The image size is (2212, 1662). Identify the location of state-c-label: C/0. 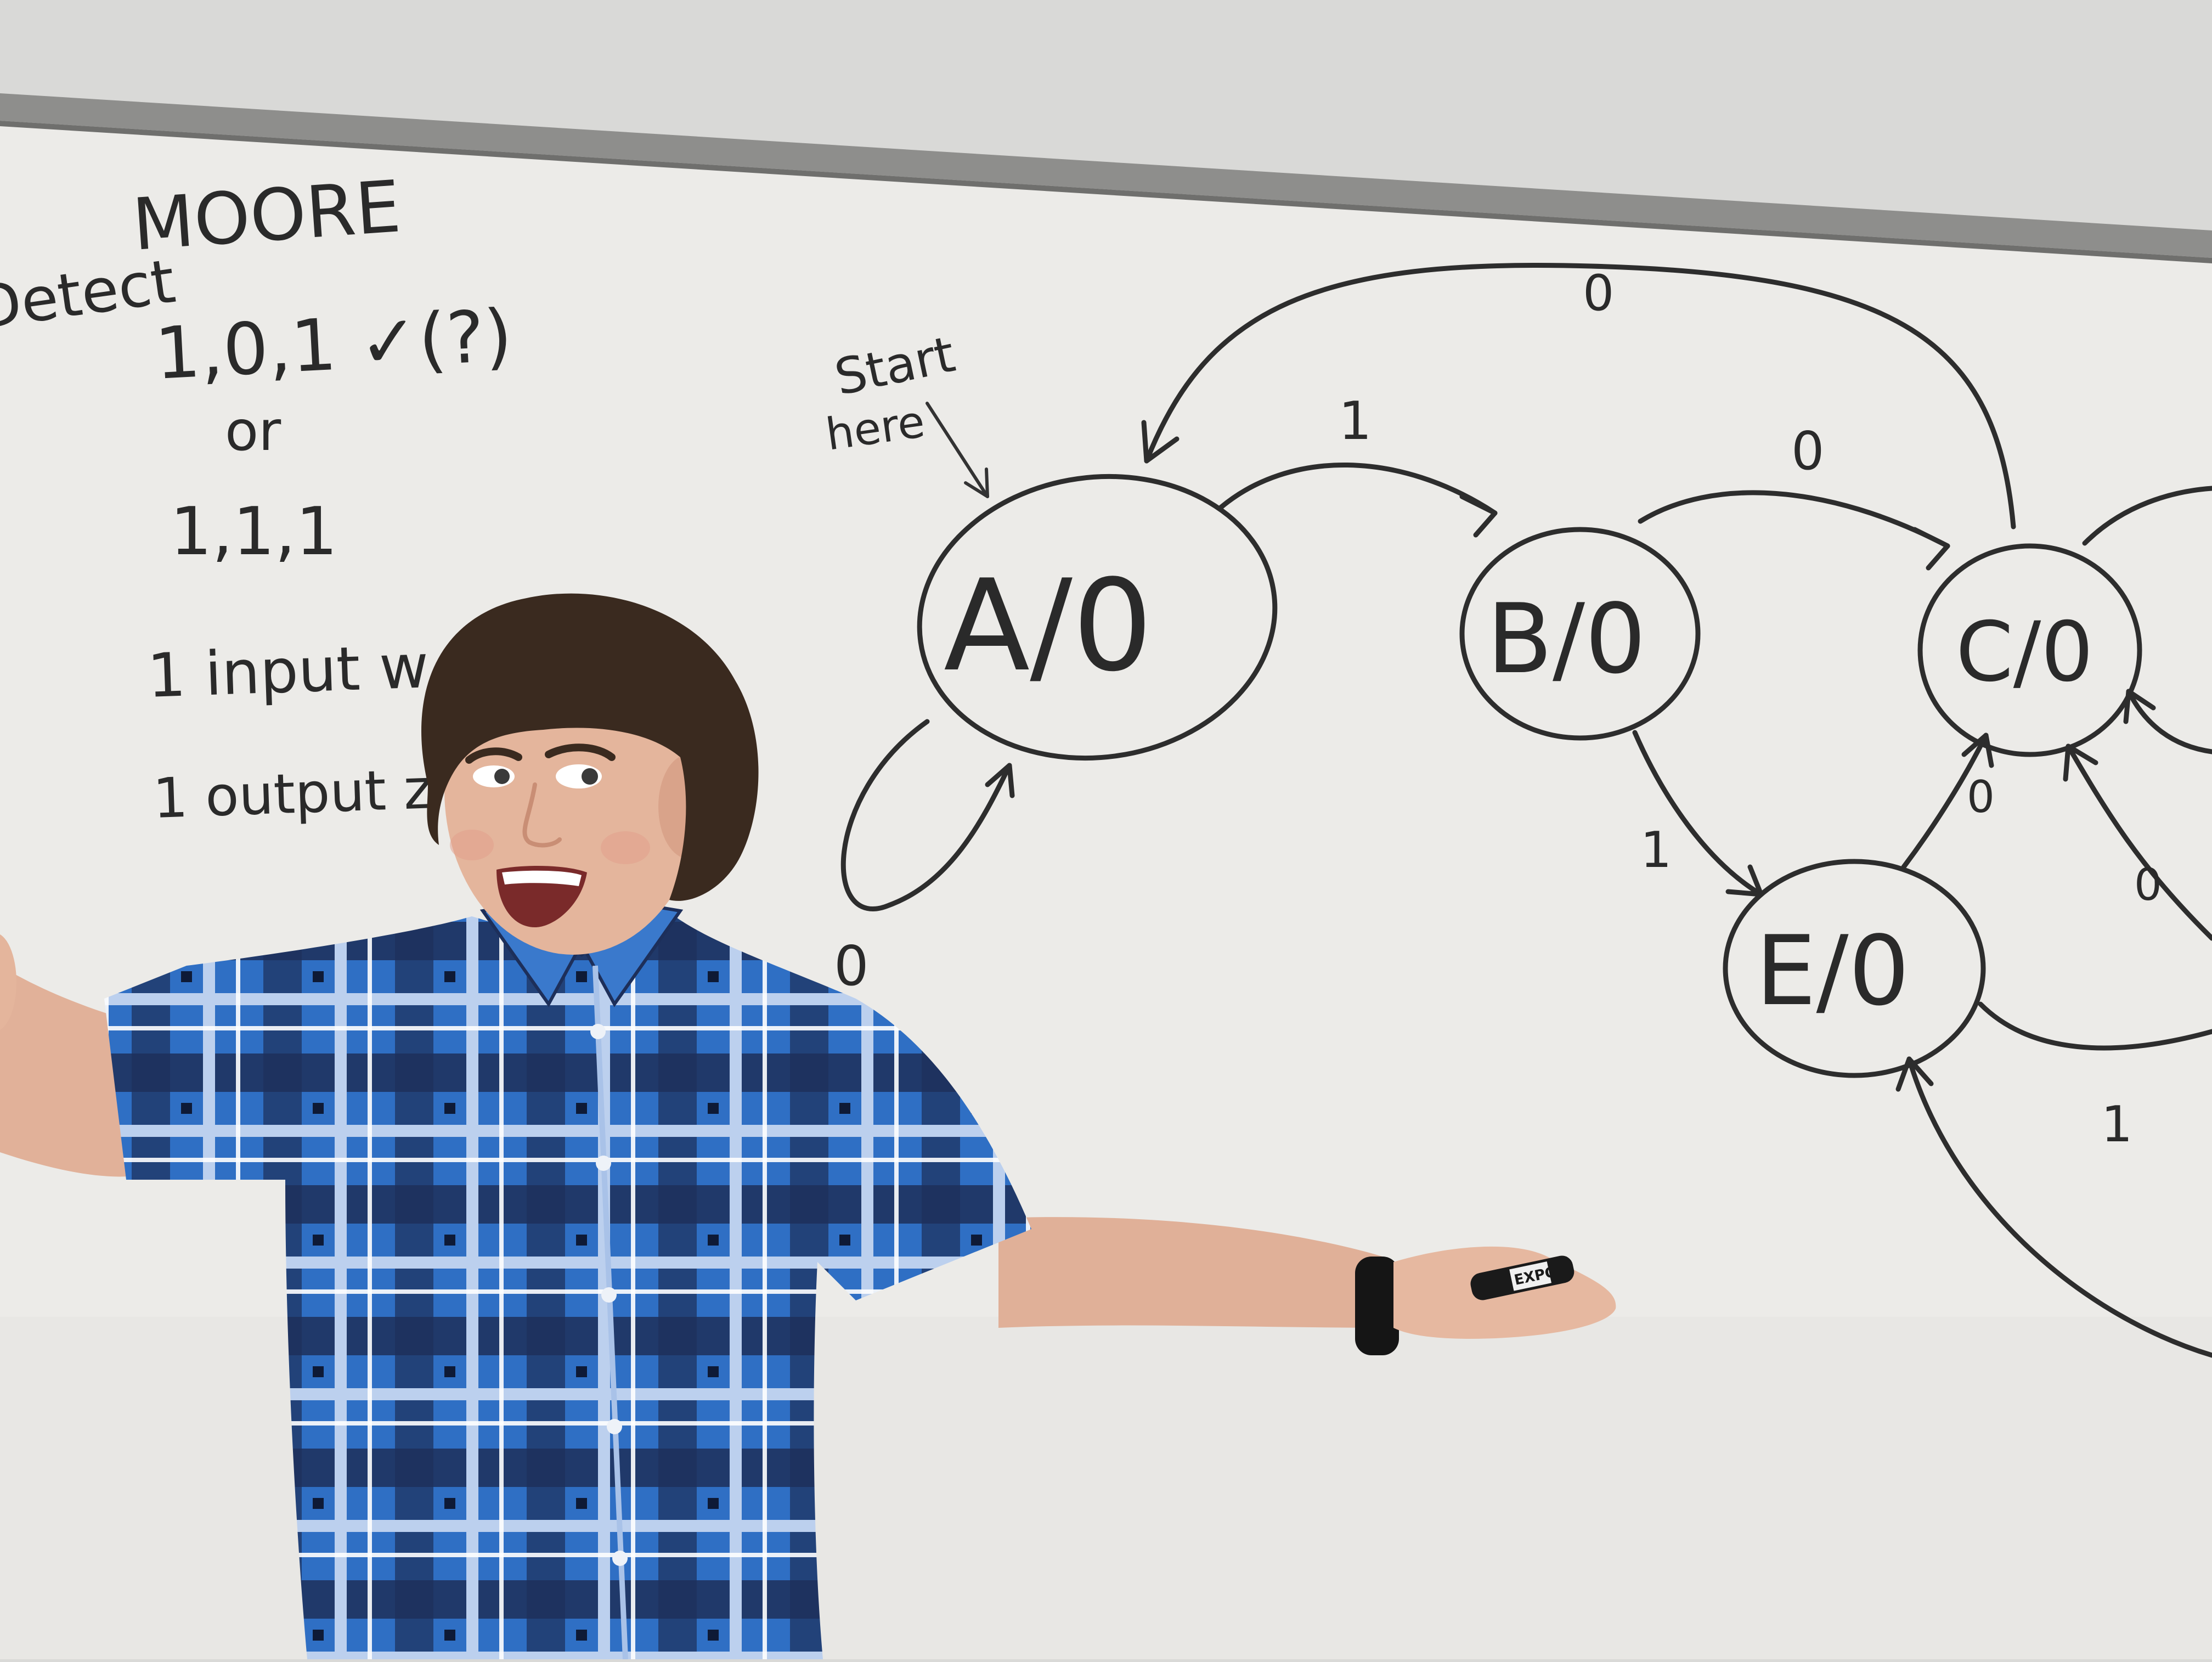
(2025, 652).